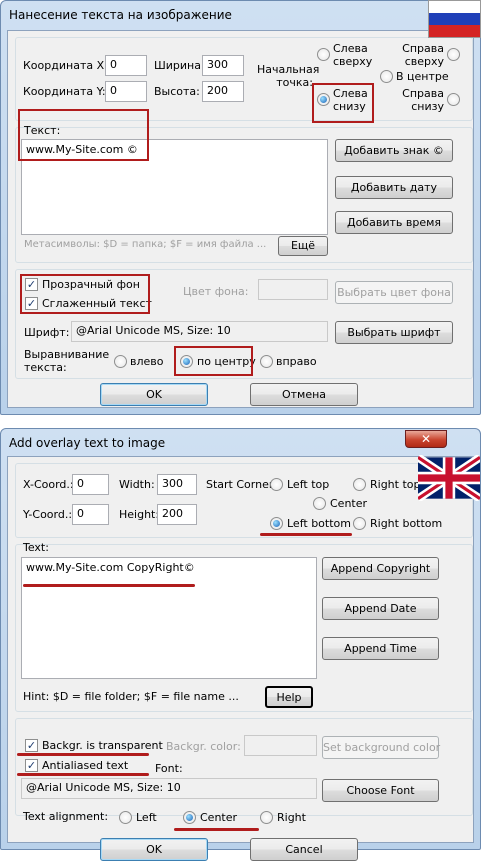  I want to click on start-point-label: Начальная точка:, so click(288, 76).